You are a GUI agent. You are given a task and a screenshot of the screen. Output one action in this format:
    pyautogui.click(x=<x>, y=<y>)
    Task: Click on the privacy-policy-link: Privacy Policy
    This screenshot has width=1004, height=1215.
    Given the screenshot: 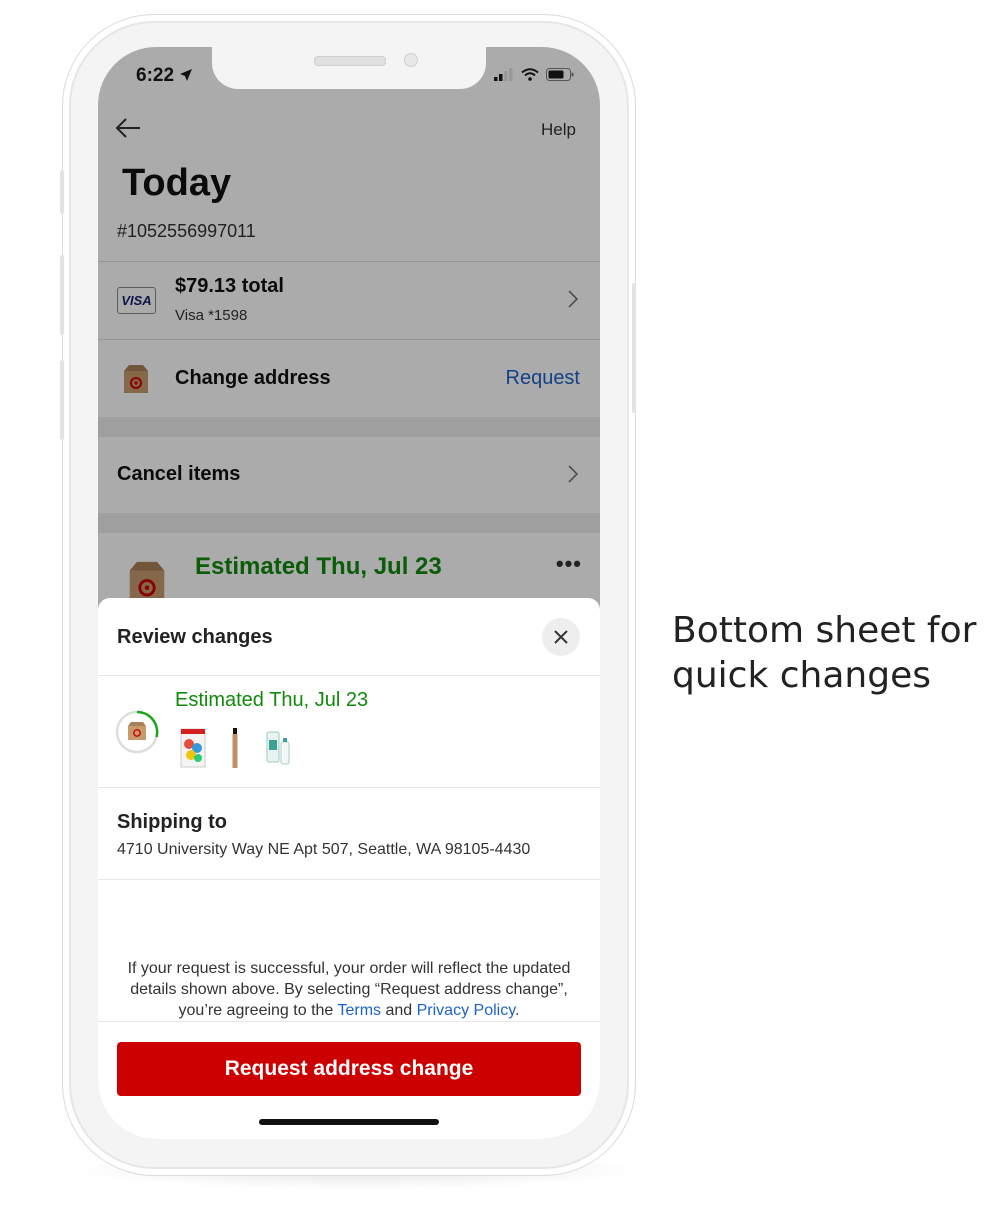 What is the action you would take?
    pyautogui.click(x=466, y=1010)
    